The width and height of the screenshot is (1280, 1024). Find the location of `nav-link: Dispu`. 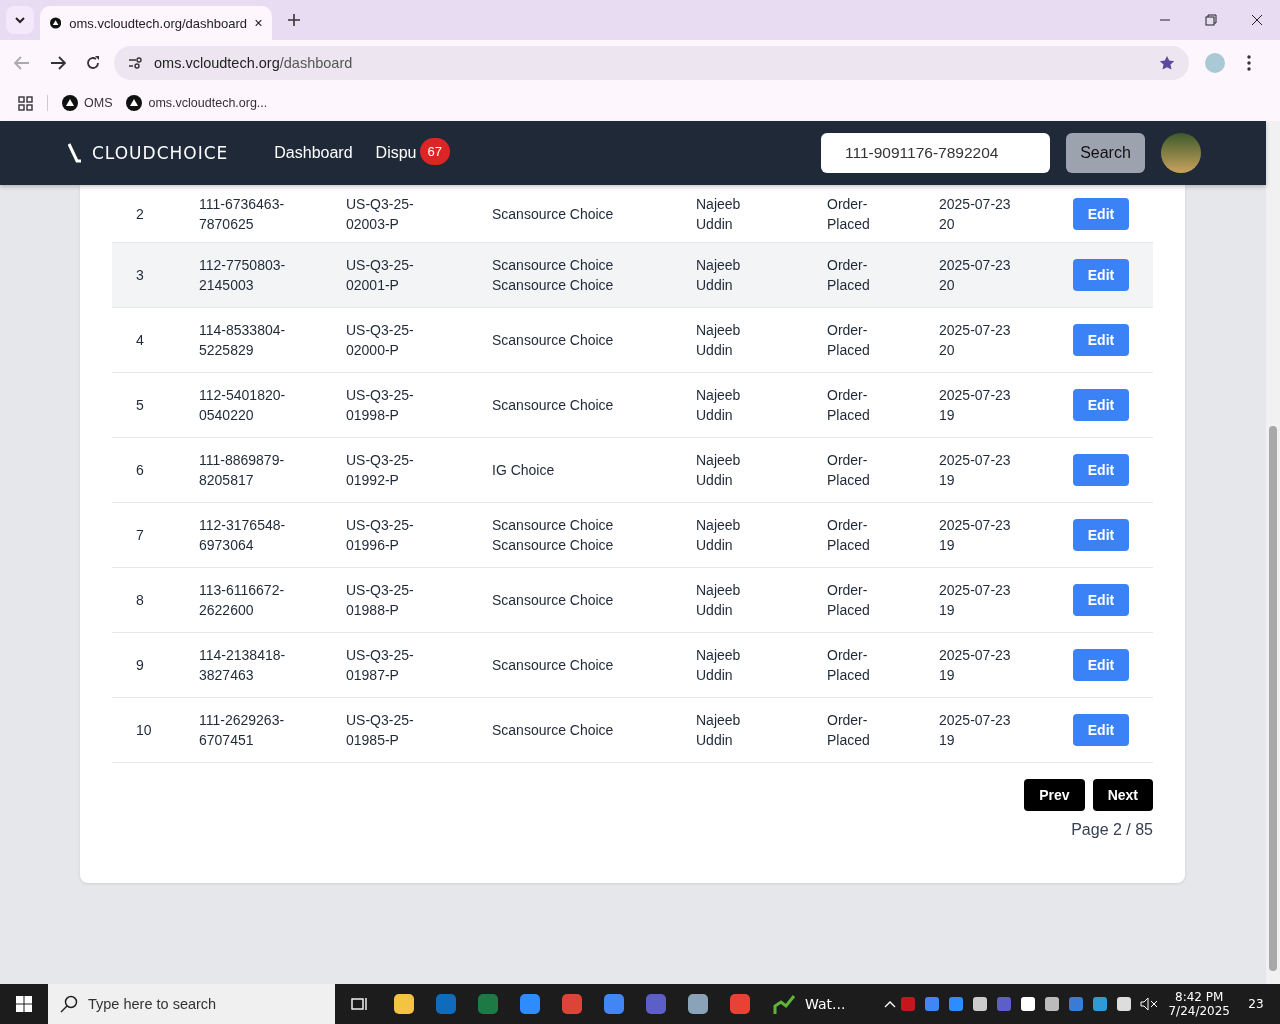

nav-link: Dispu is located at coordinates (396, 153).